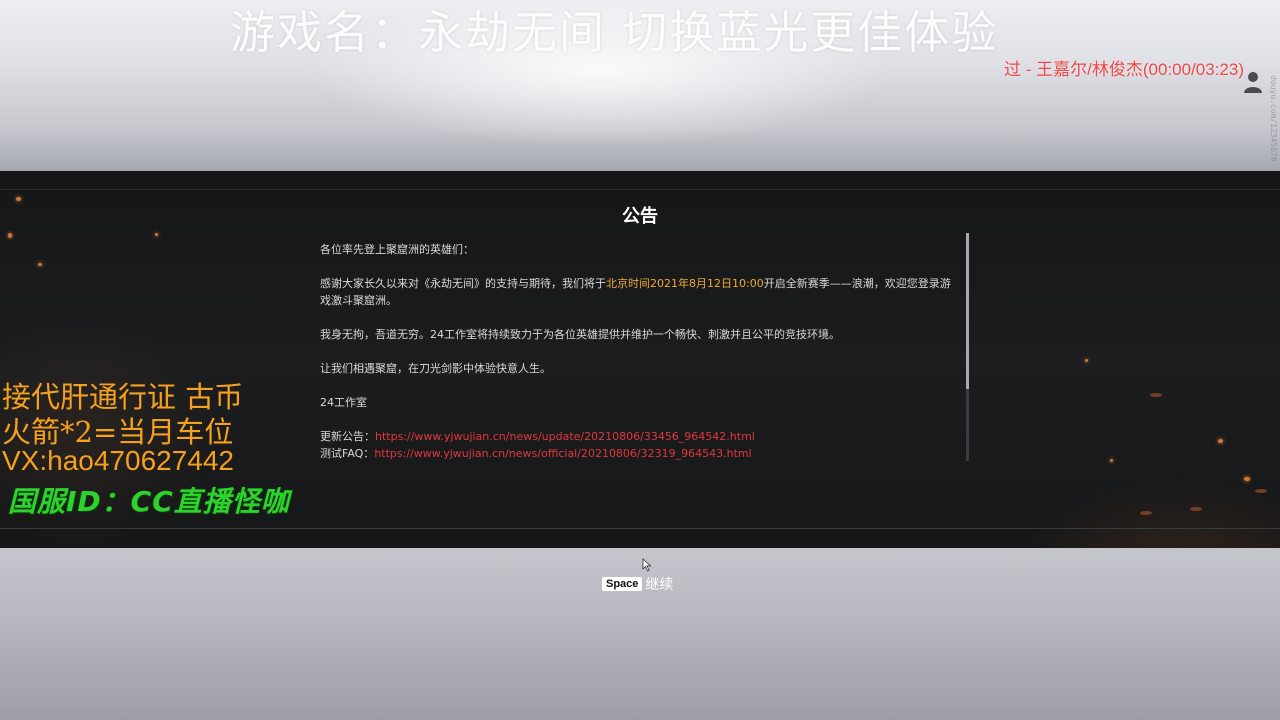  What do you see at coordinates (1124, 69) in the screenshot?
I see `music-now-playing: 过 - 王嘉尔/林俊杰(00:00/03:23)` at bounding box center [1124, 69].